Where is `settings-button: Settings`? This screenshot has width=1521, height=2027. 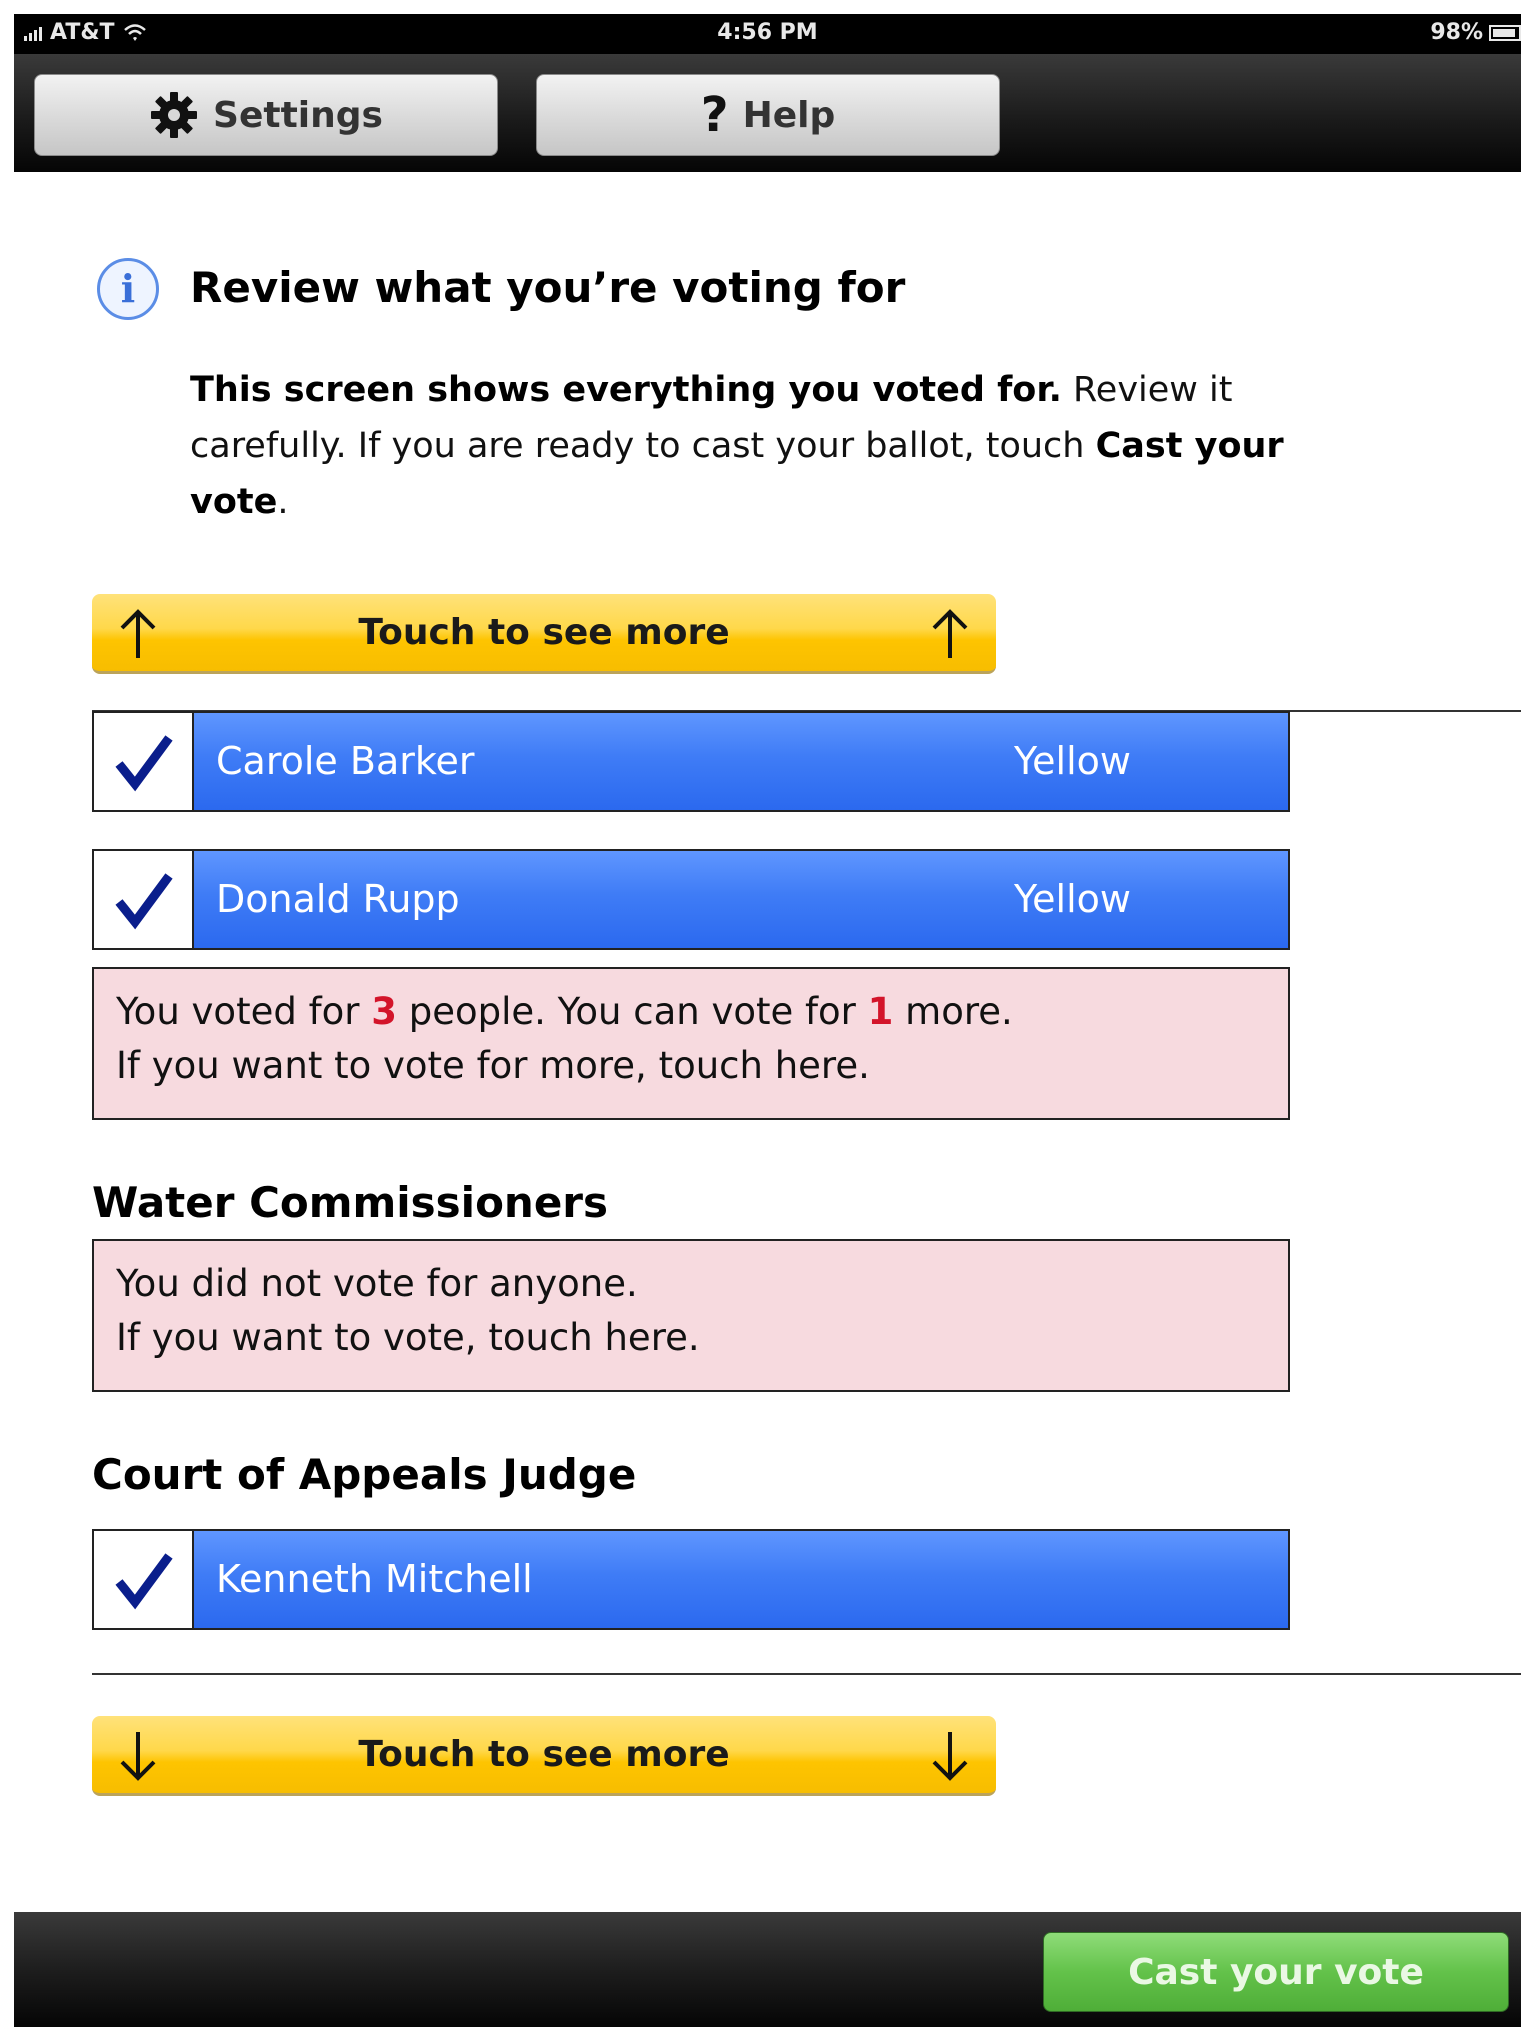
settings-button: Settings is located at coordinates (266, 115).